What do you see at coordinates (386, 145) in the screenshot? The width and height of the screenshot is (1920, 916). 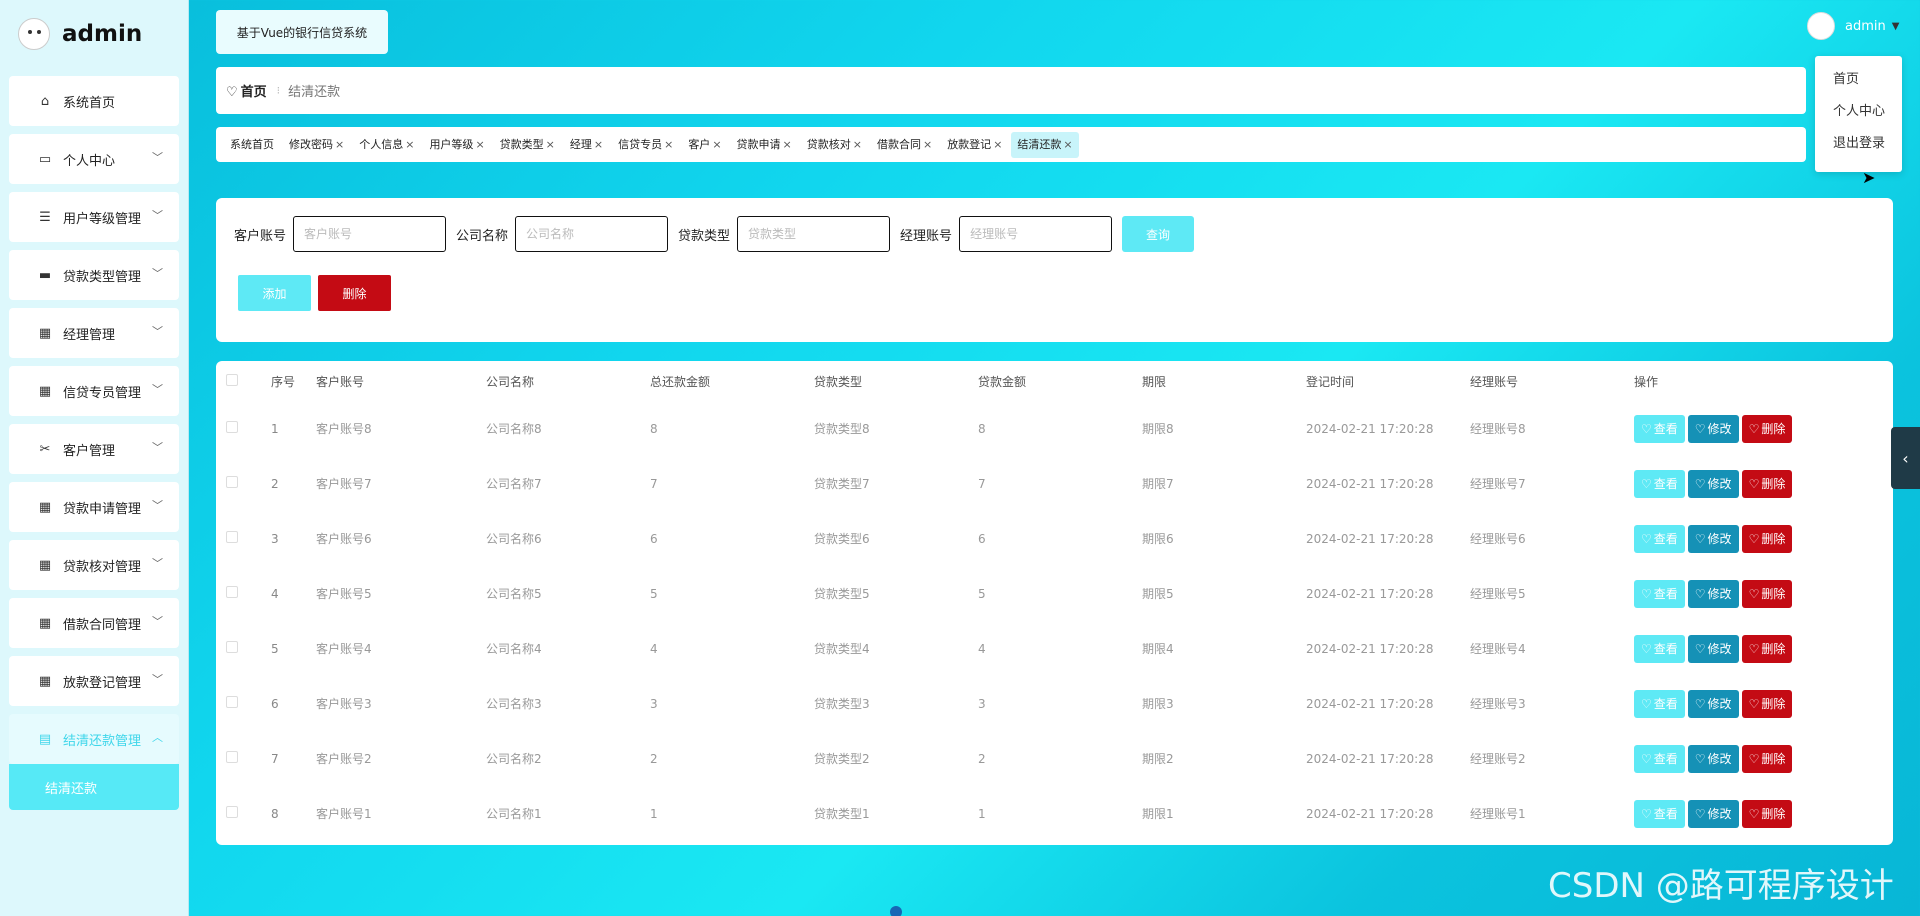 I see `tag-2: 个人信息 ×` at bounding box center [386, 145].